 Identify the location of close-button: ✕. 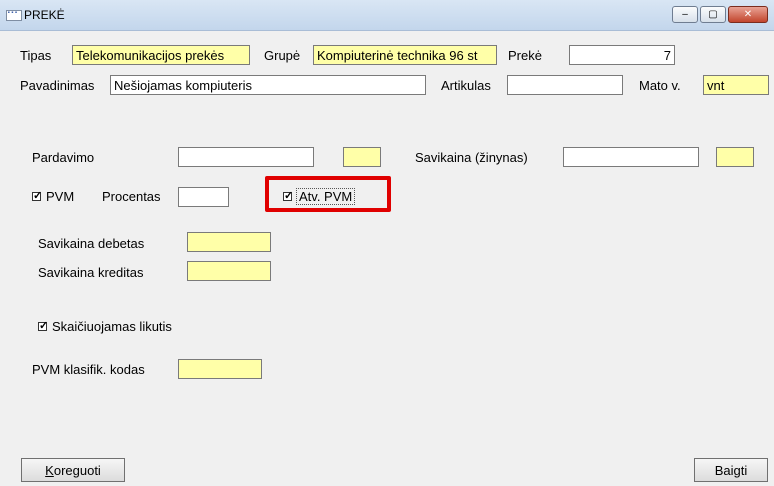
(748, 14).